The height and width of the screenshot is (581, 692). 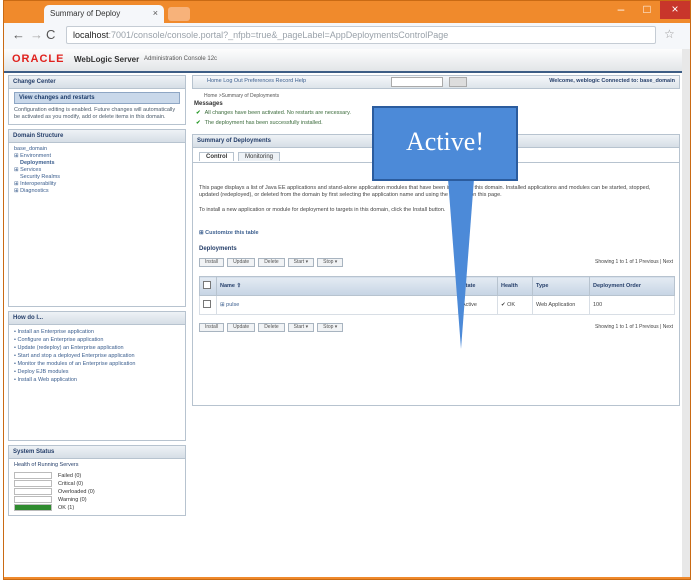 I want to click on browser-tab: Summary of Deploy ×, so click(x=104, y=14).